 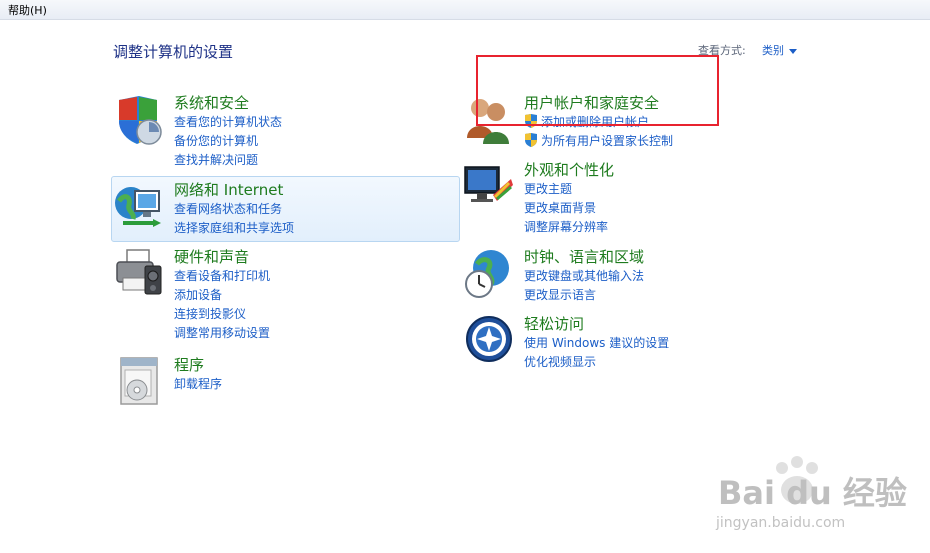 I want to click on link-uninstall-program: 卸载程序, so click(x=198, y=384).